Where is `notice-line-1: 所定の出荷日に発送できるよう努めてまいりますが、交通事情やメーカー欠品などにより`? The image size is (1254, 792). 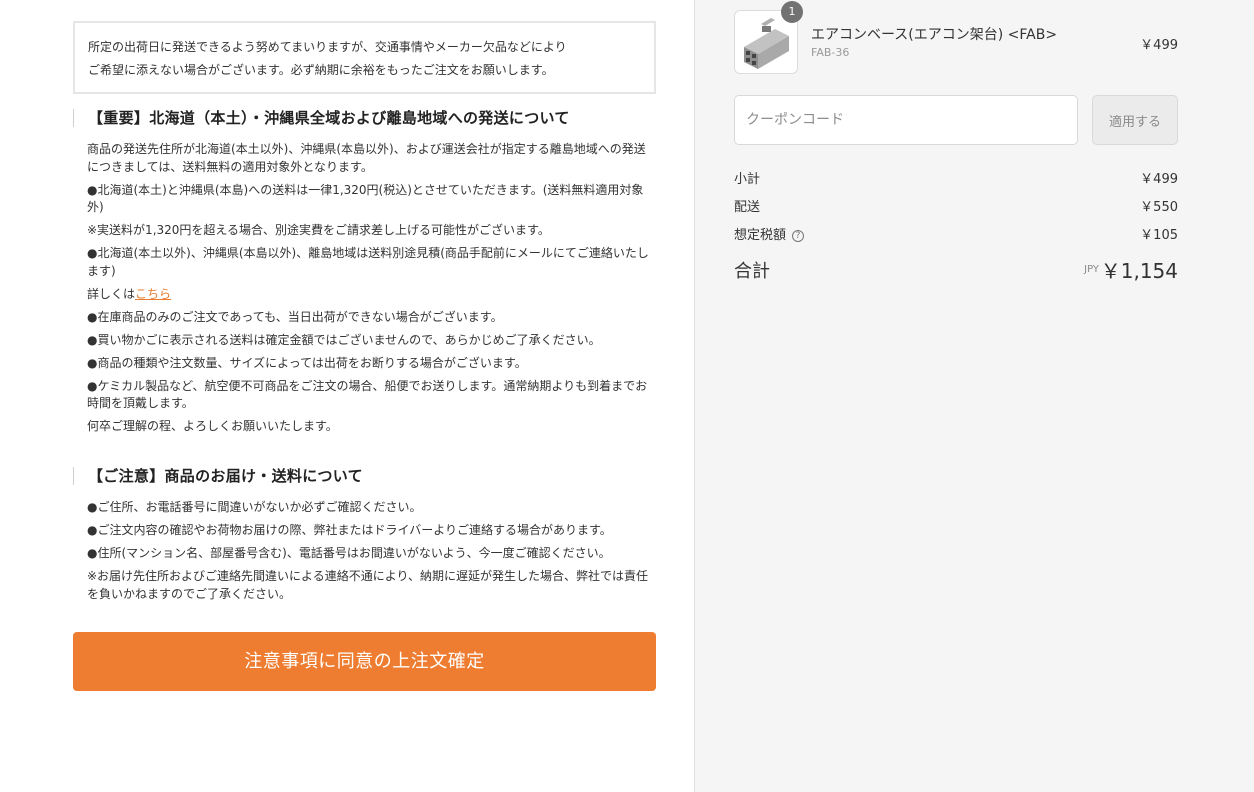 notice-line-1: 所定の出荷日に発送できるよう努めてまいりますが、交通事情やメーカー欠品などにより is located at coordinates (327, 47).